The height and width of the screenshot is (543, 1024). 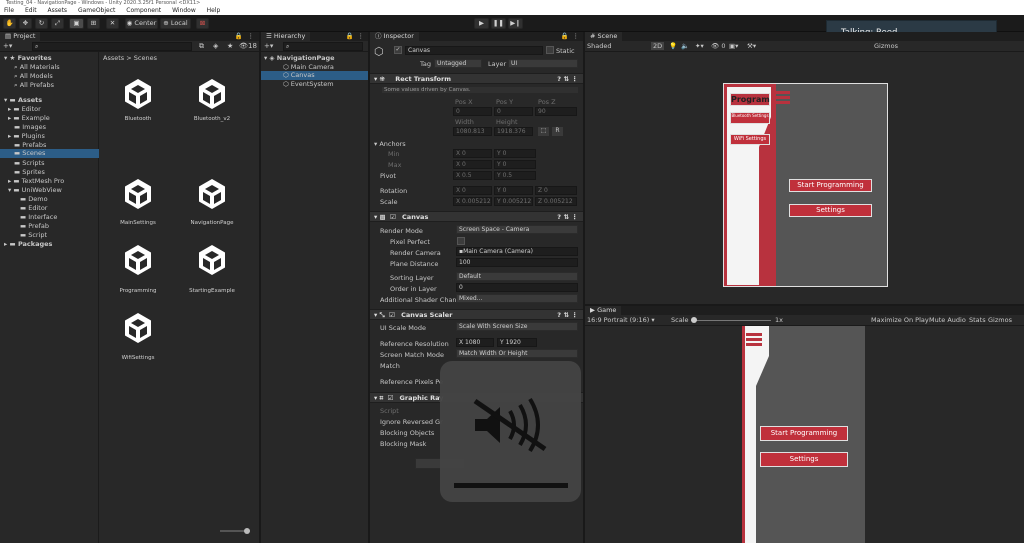 I want to click on tree-folder: ▬ Demo, so click(x=34, y=199).